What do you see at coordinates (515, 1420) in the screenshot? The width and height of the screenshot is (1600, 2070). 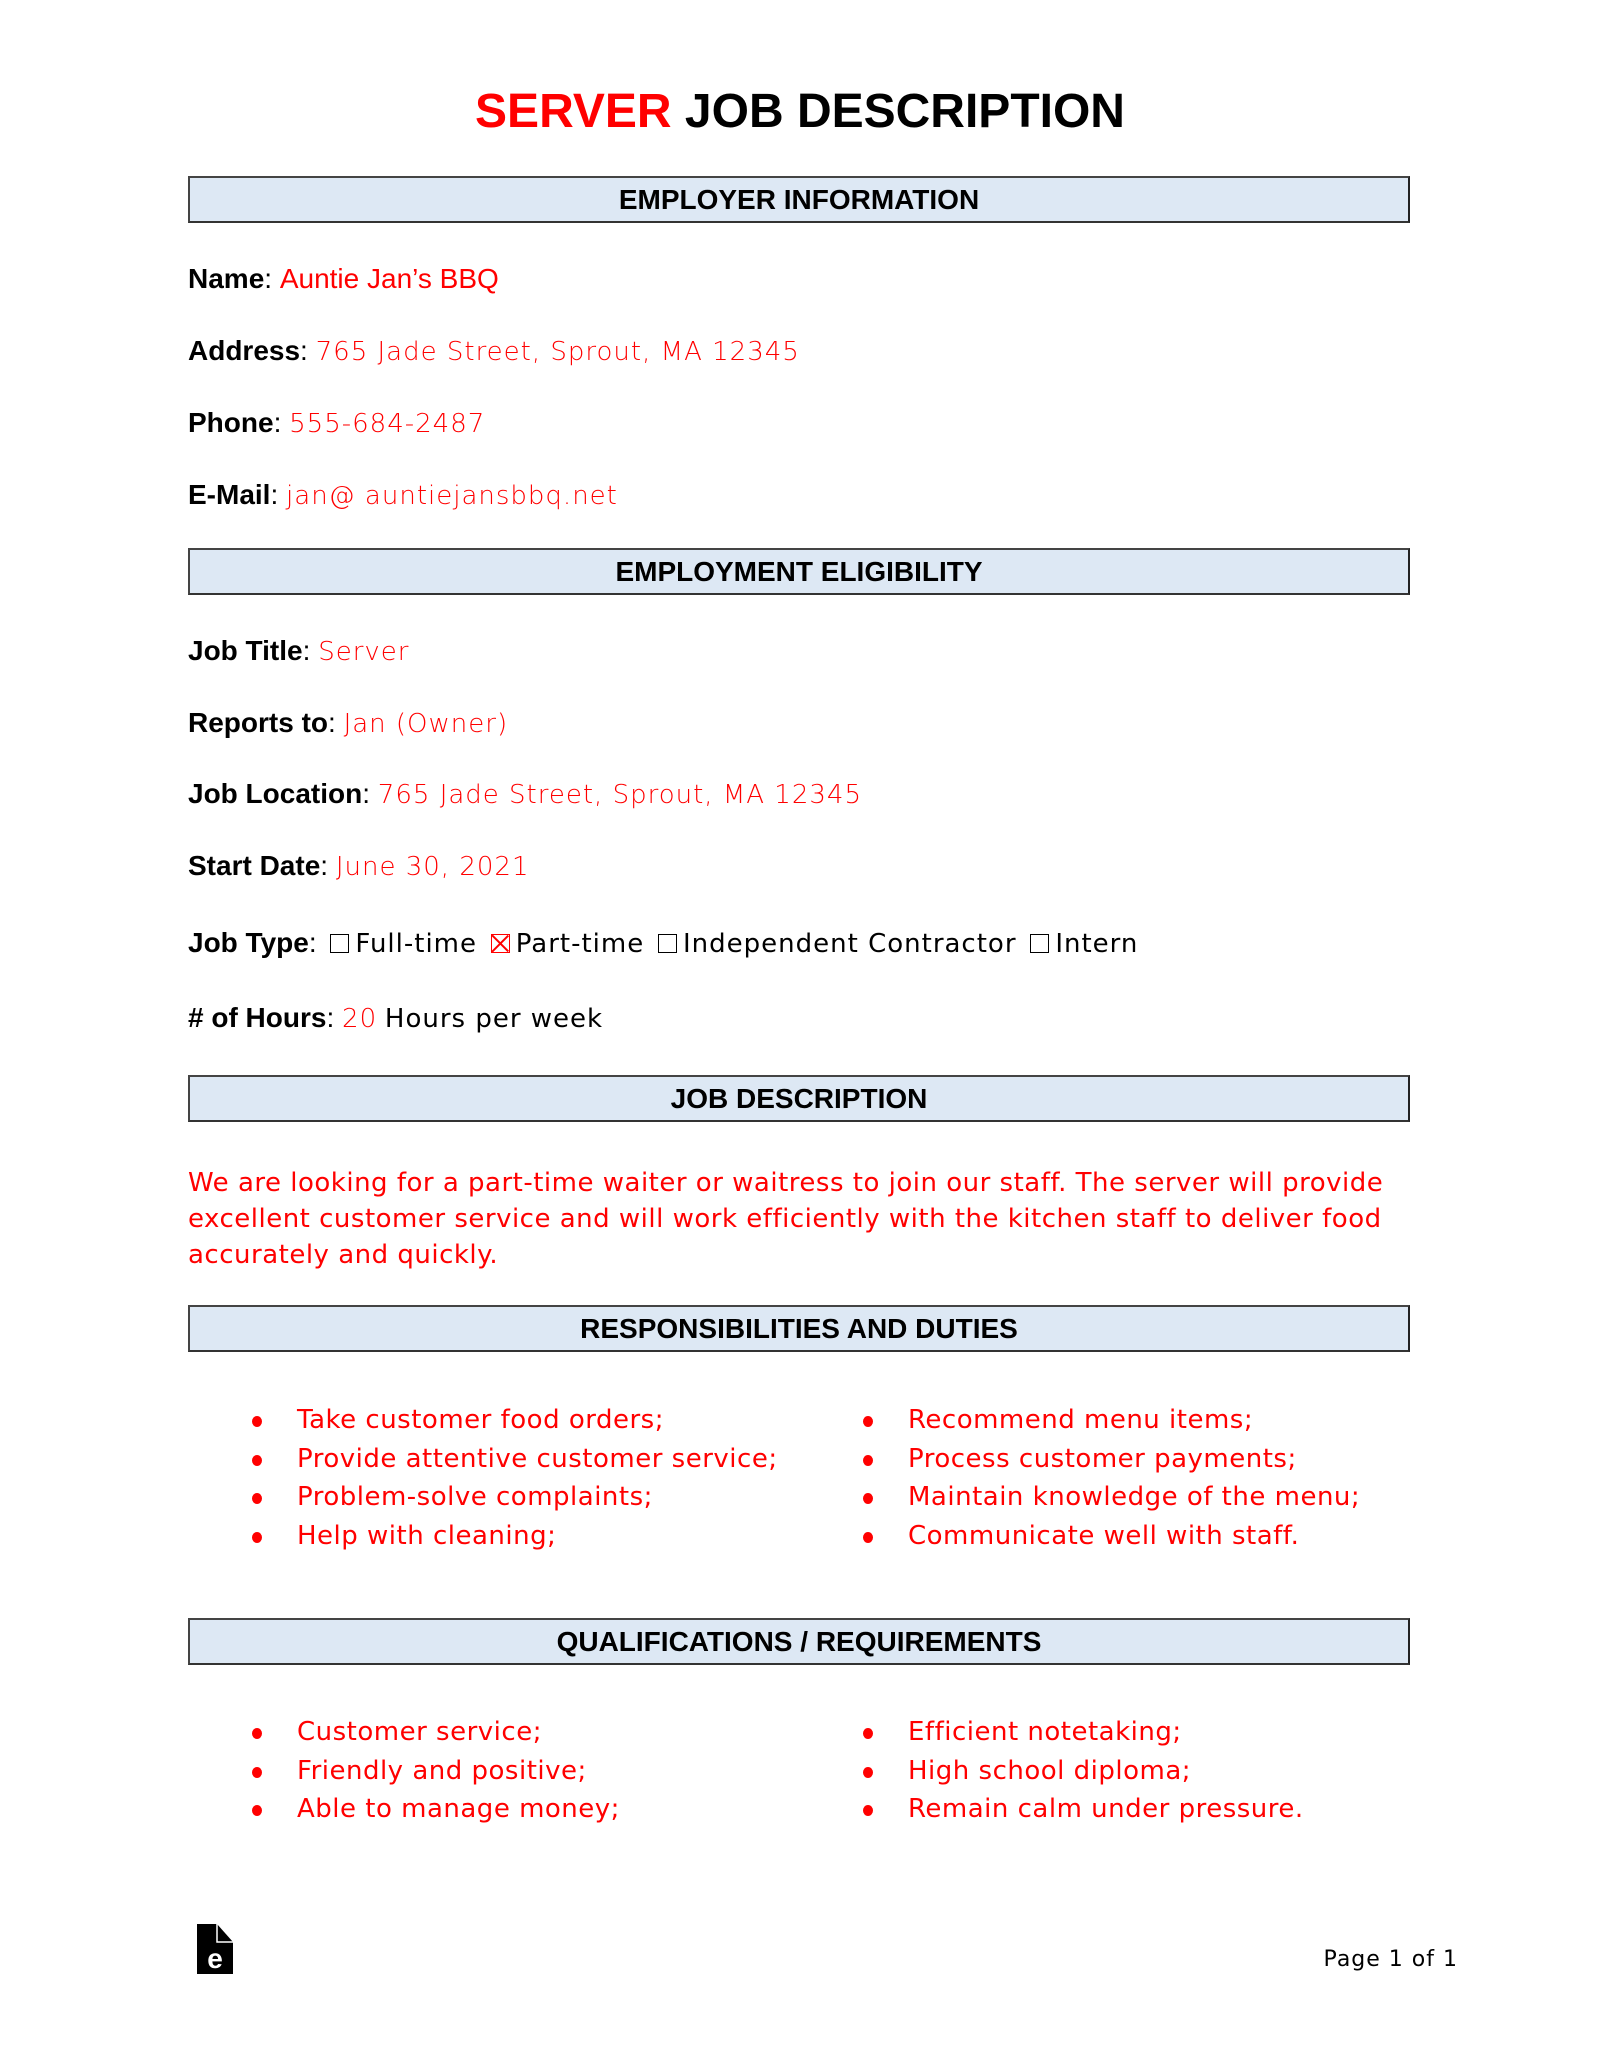 I see `list-item: Take customer food orders;` at bounding box center [515, 1420].